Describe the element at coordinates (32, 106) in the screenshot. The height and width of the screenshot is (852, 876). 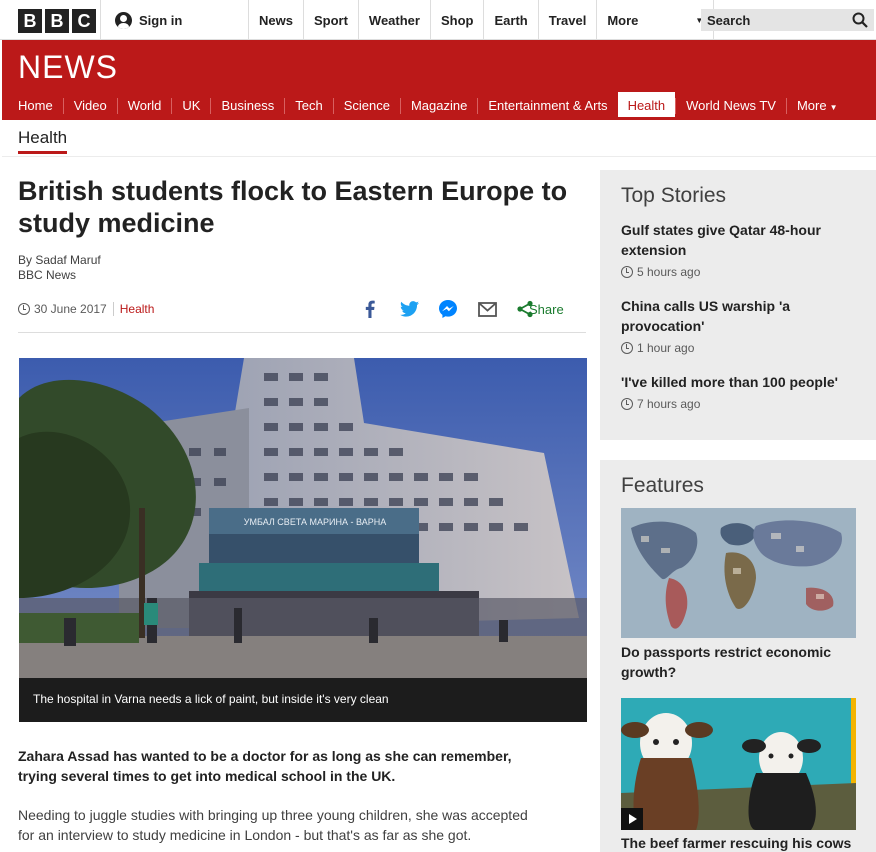
I see `news-nav-home: Home` at that location.